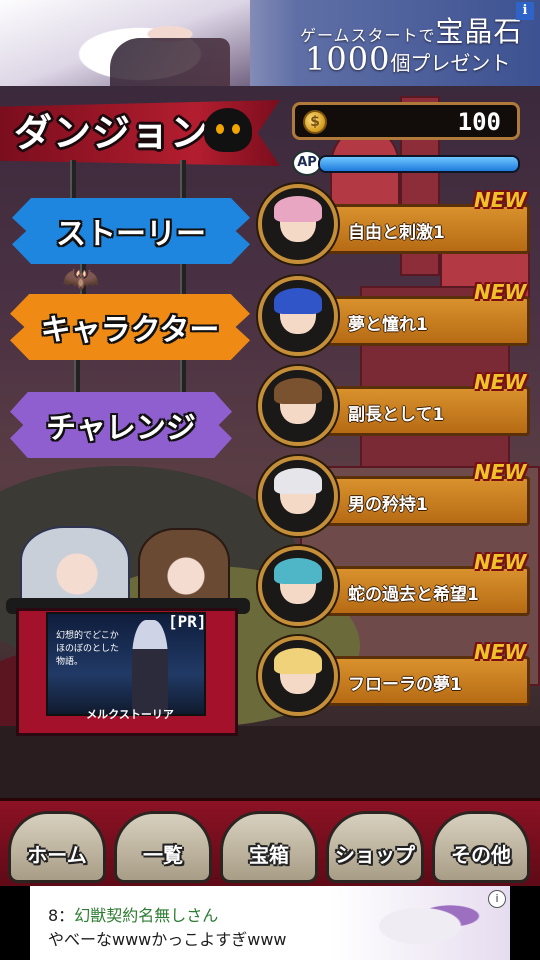  I want to click on coin-counter: $ 100, so click(406, 121).